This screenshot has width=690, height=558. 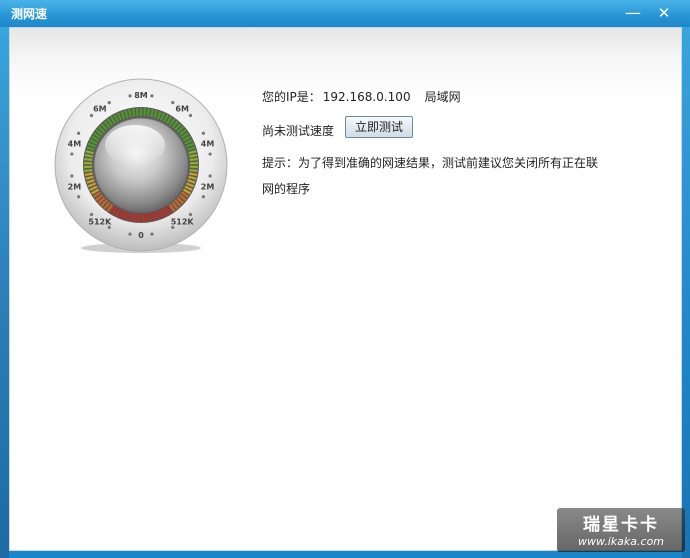 I want to click on watermark-title: 瑞星卡卡, so click(x=621, y=525).